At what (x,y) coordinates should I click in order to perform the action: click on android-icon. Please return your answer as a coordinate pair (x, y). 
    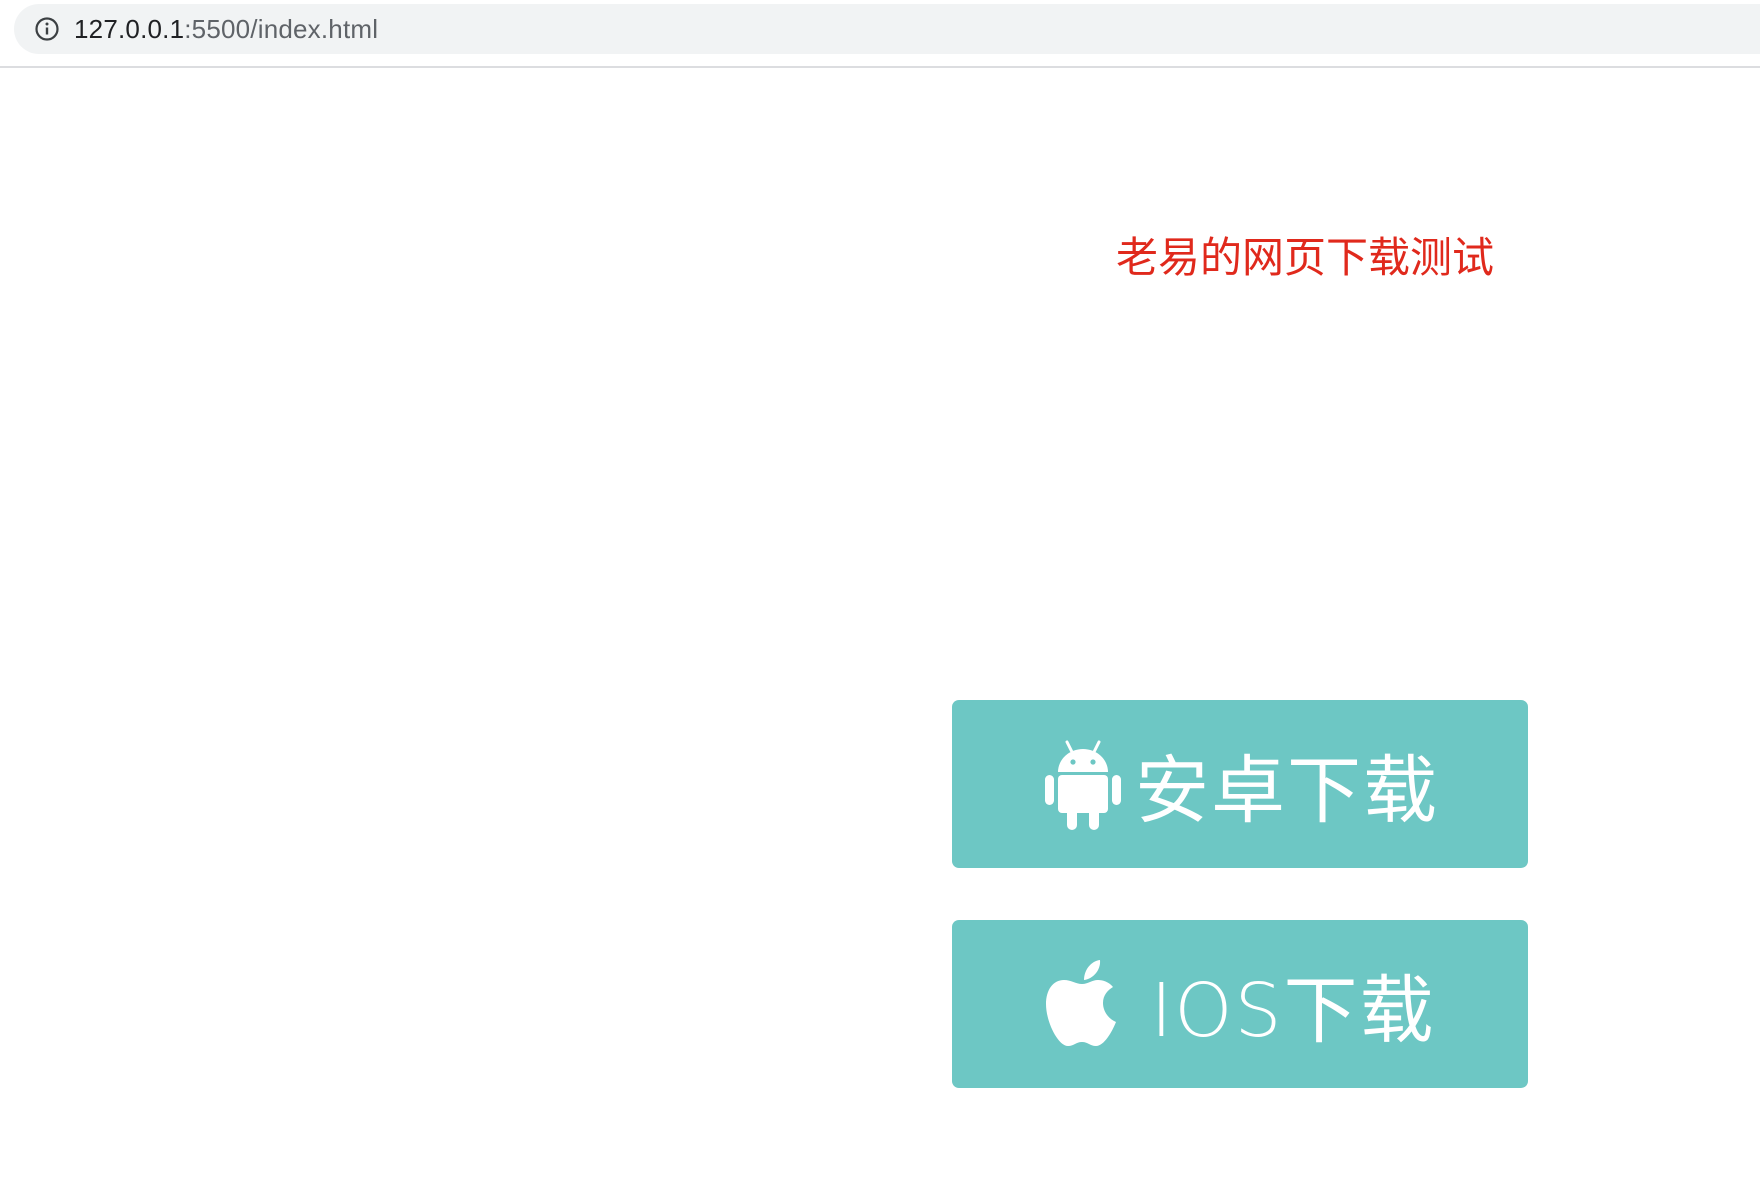
    Looking at the image, I should click on (1083, 784).